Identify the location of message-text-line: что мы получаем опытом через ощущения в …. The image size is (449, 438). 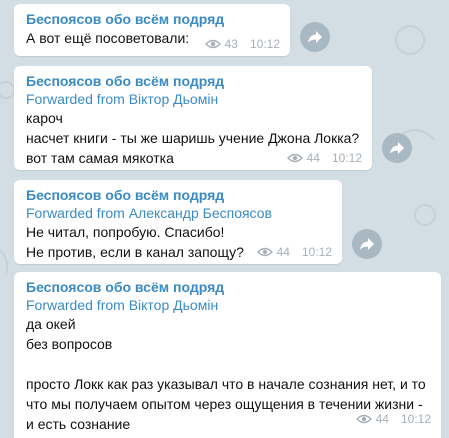
(224, 404).